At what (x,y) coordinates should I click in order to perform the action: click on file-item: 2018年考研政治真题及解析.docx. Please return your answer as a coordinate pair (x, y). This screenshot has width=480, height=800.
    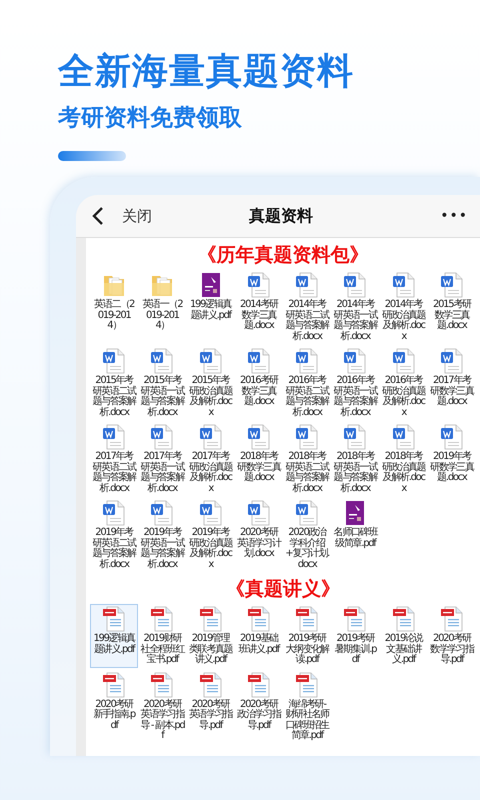
    Looking at the image, I should click on (404, 459).